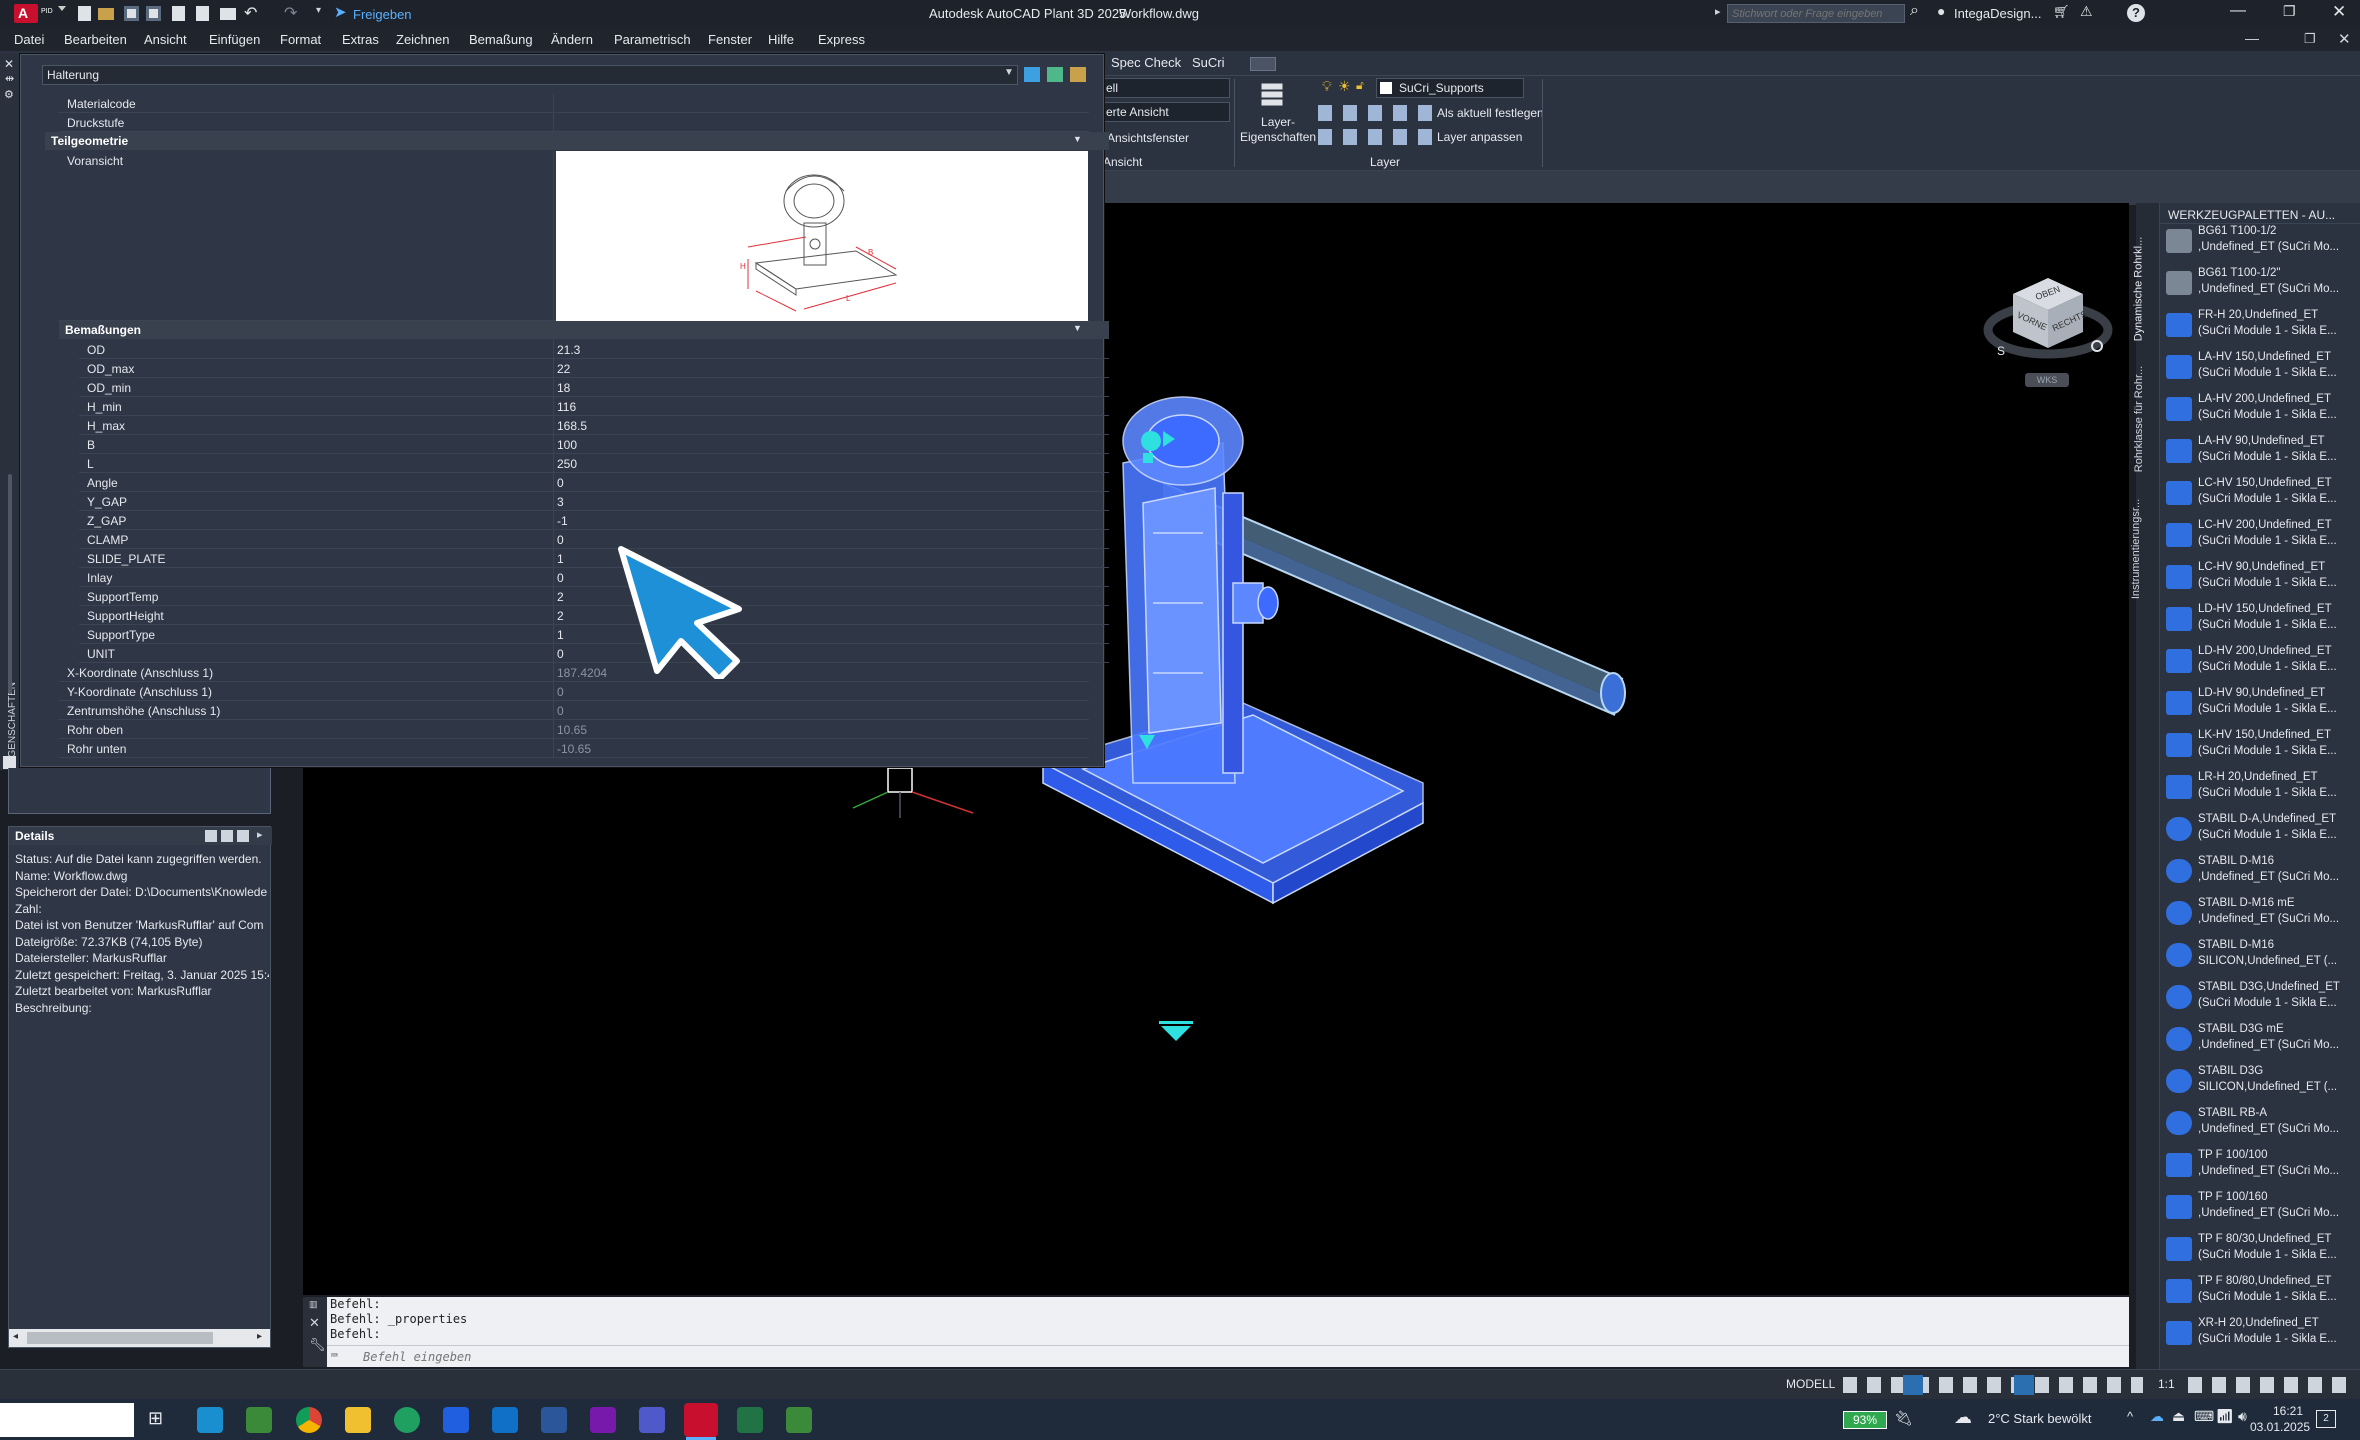 The image size is (2360, 1440). What do you see at coordinates (2242, 1416) in the screenshot?
I see `volume-icon: 🔊︎` at bounding box center [2242, 1416].